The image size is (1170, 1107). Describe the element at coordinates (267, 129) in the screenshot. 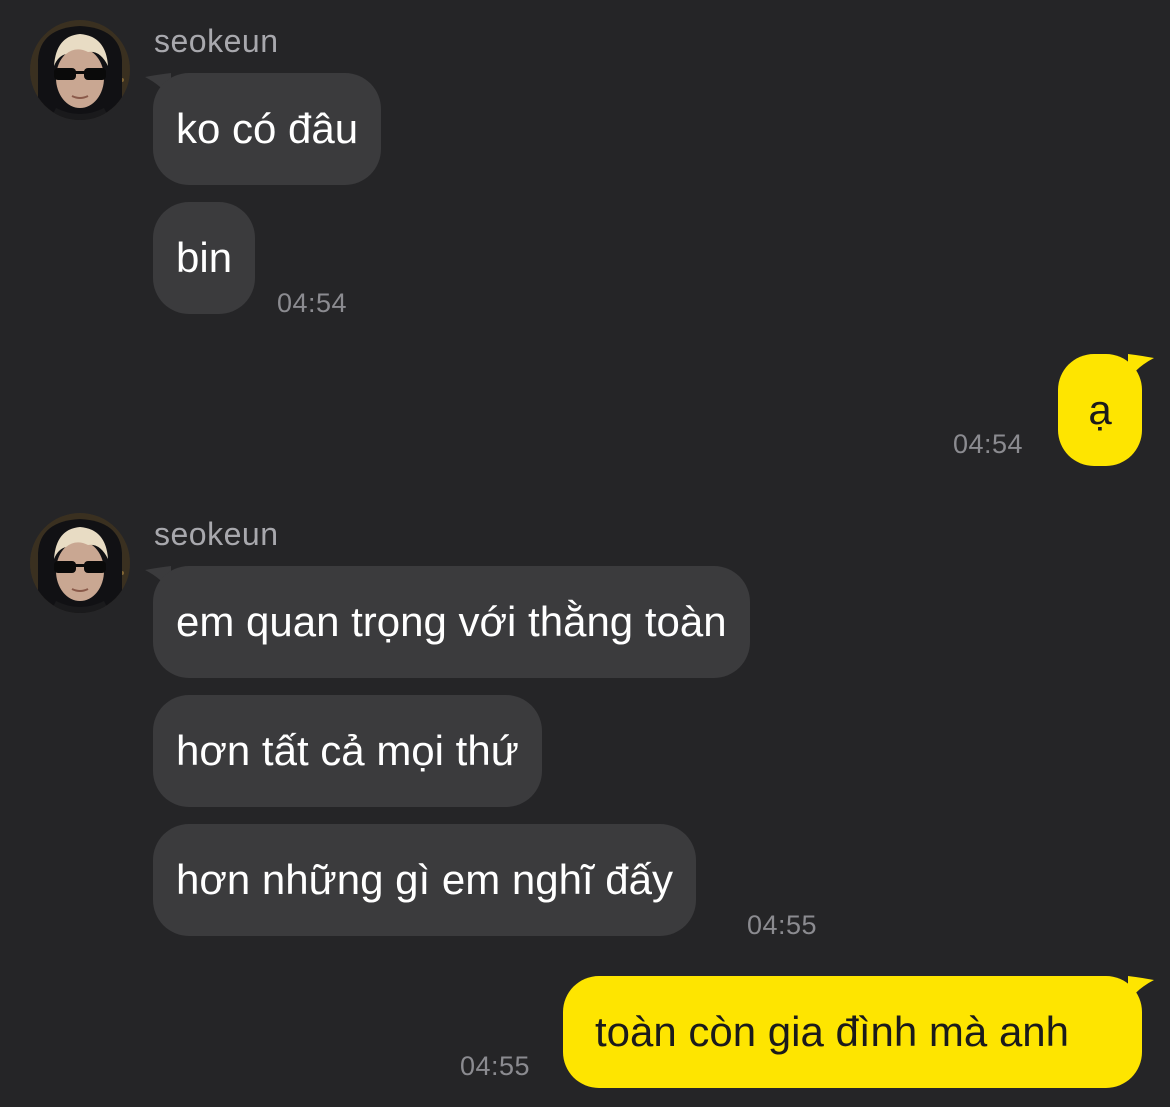

I see `message-bubble: ko có đâu` at that location.